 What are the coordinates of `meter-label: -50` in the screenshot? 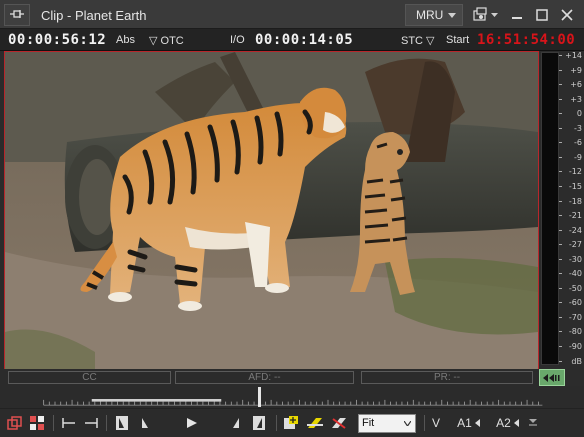 It's located at (575, 288).